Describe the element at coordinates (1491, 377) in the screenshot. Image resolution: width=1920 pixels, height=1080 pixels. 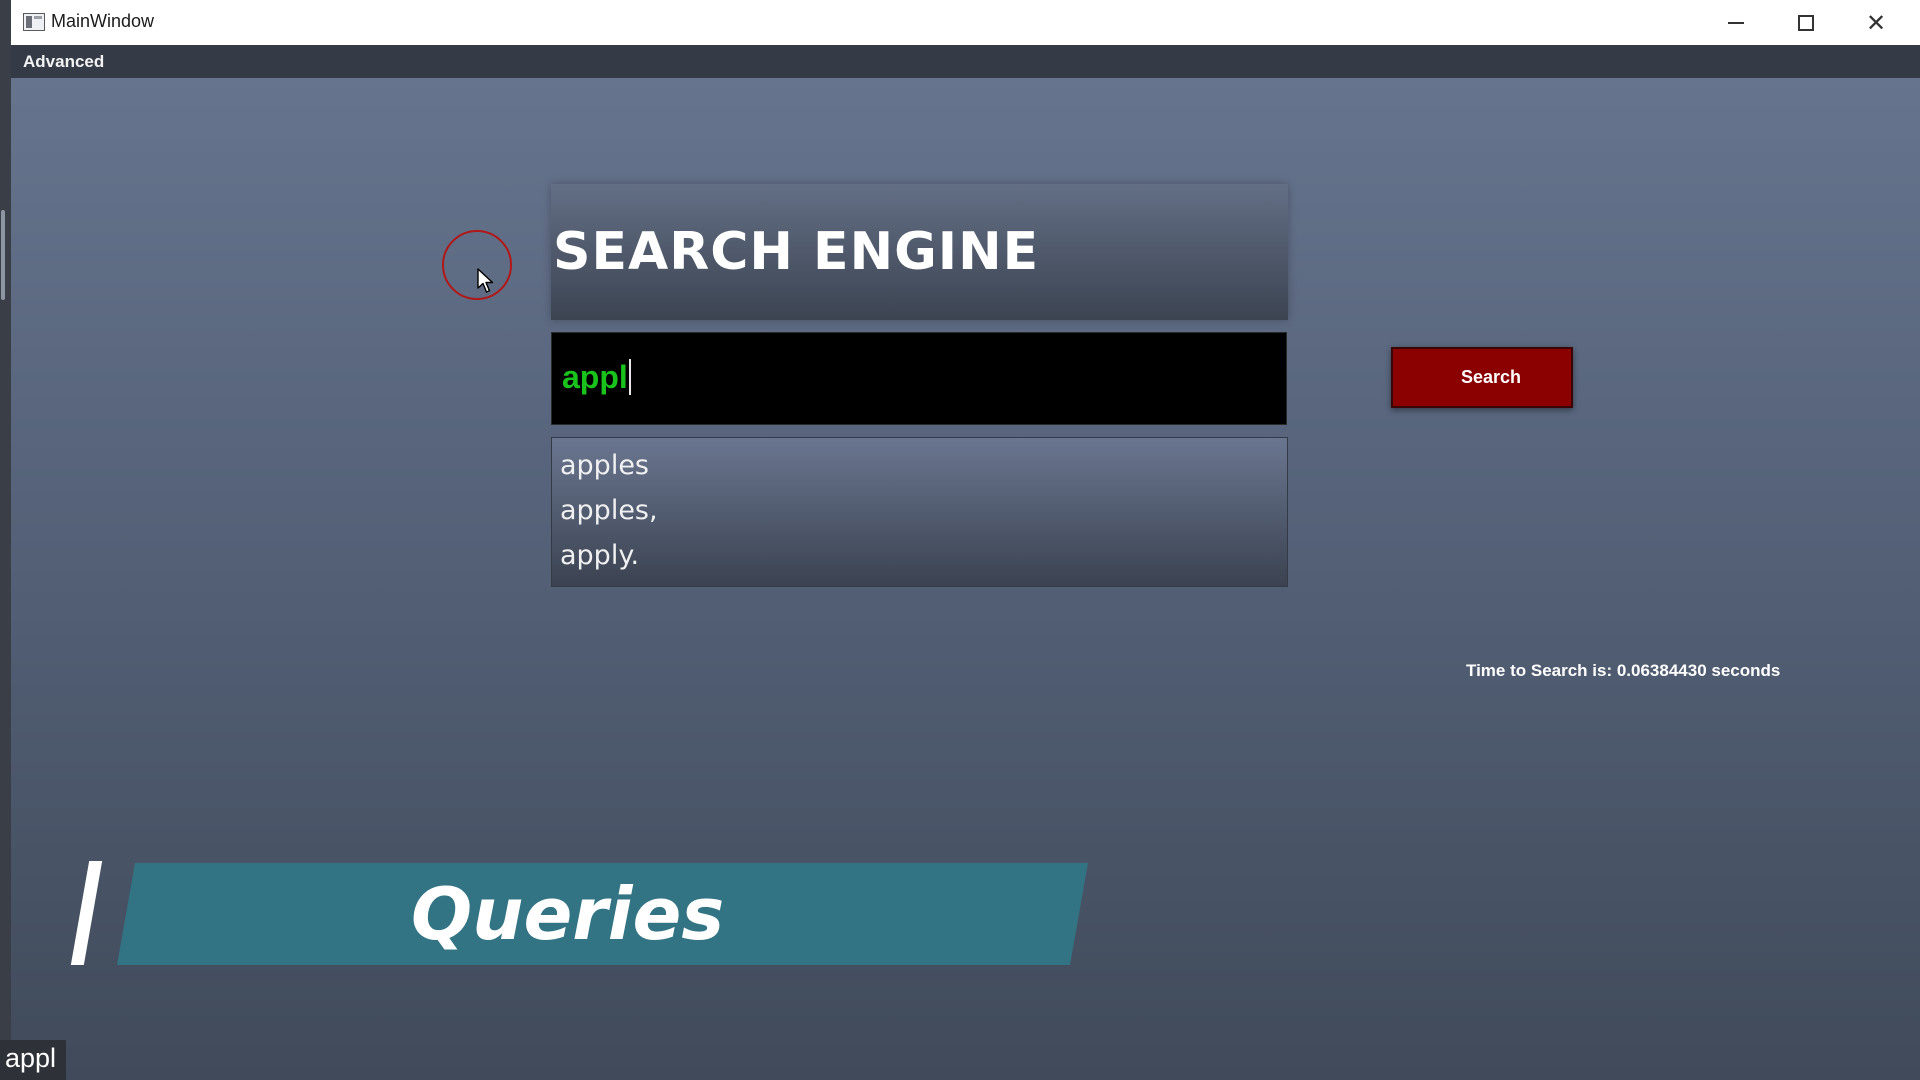
I see `search-button-label: Search` at that location.